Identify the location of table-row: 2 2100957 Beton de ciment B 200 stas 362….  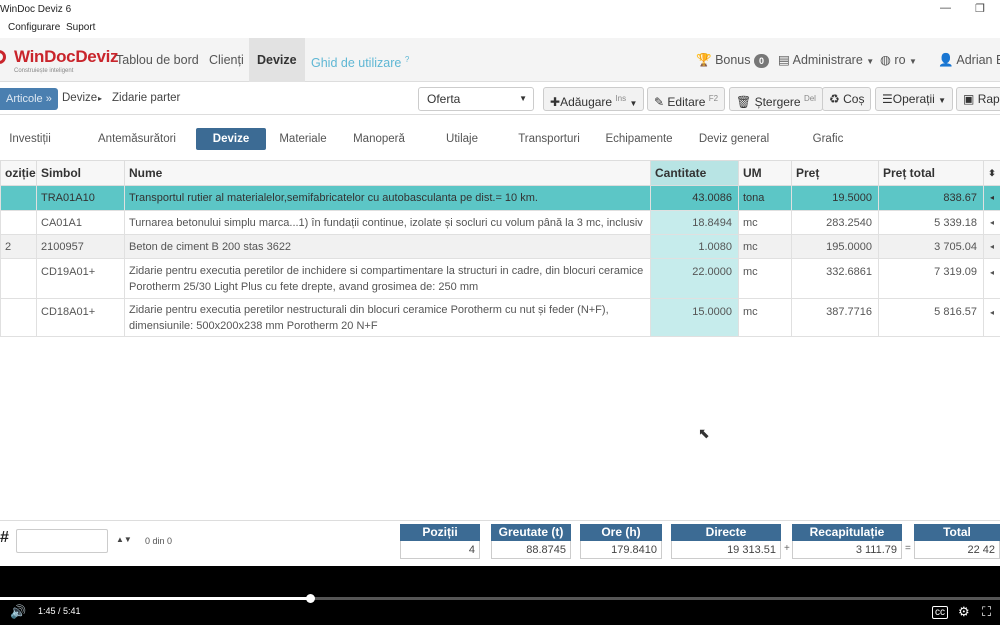
(500, 246).